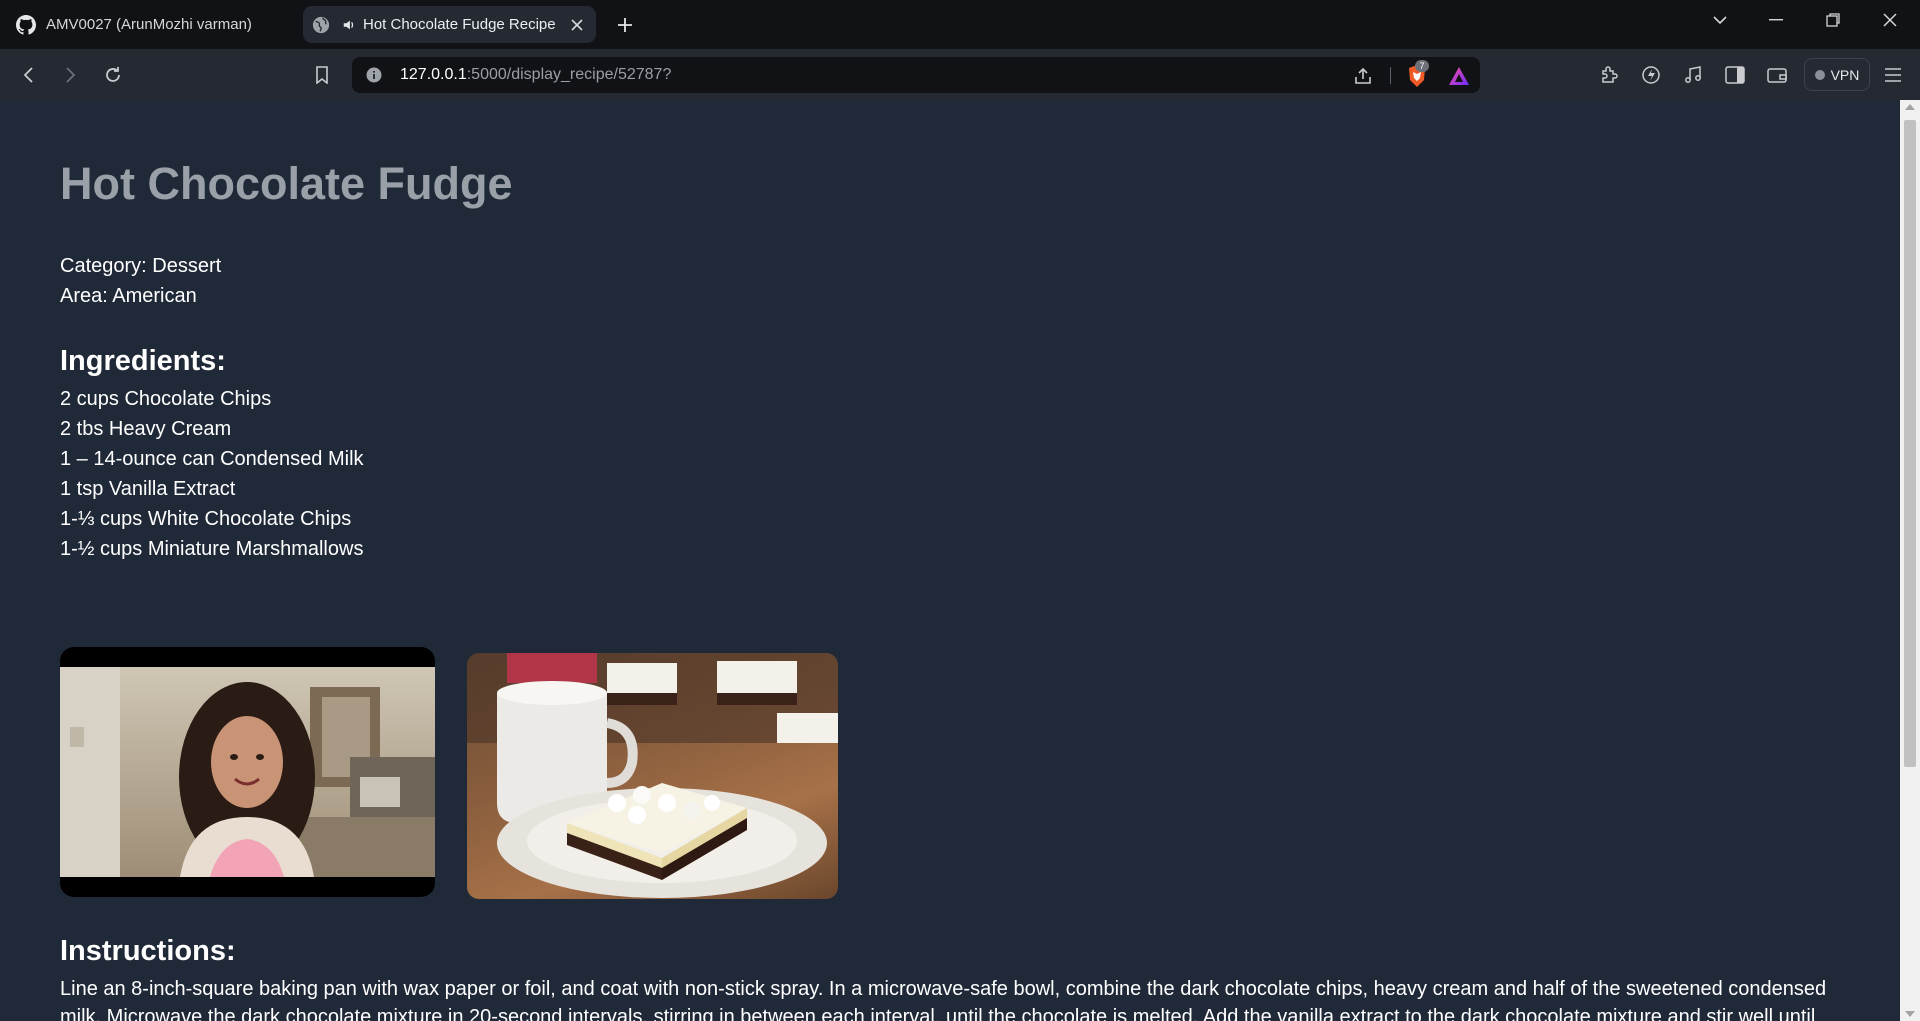  What do you see at coordinates (70, 75) in the screenshot?
I see `forward-button` at bounding box center [70, 75].